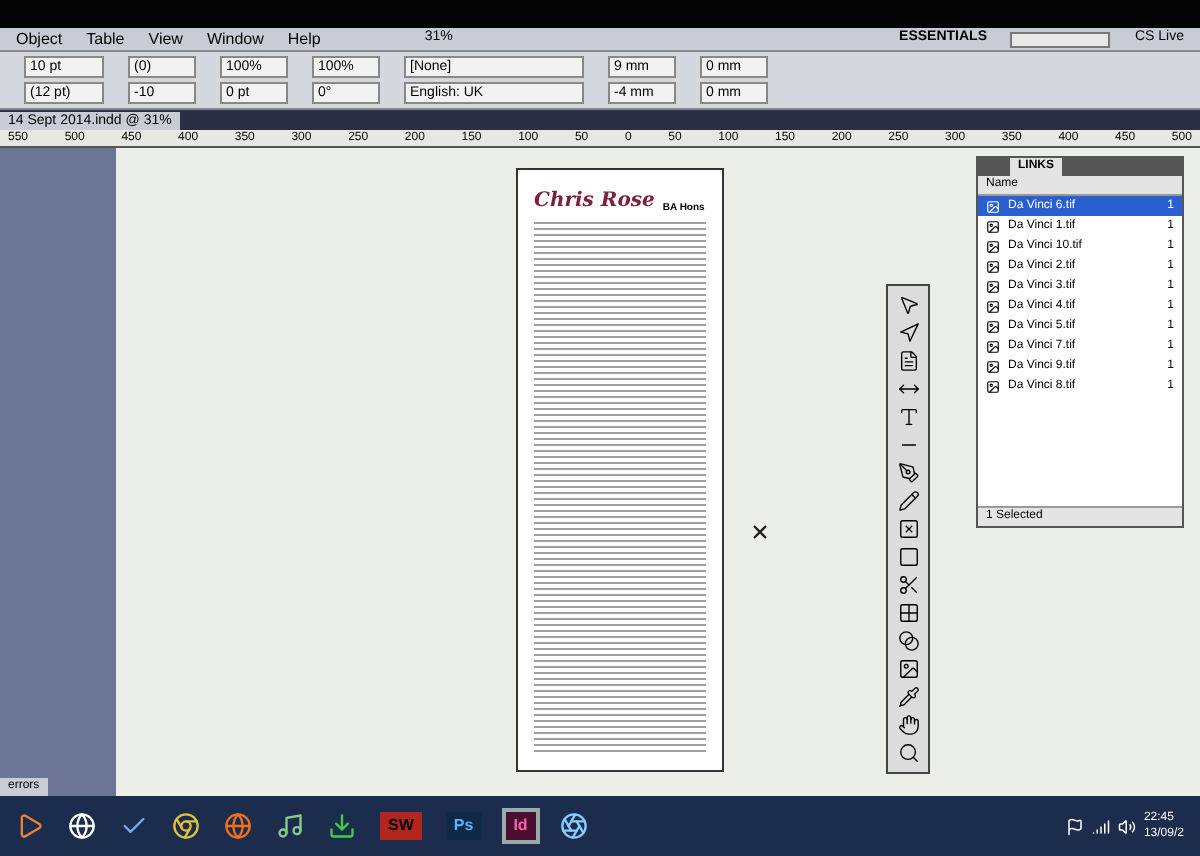  What do you see at coordinates (290, 826) in the screenshot?
I see `music-icon` at bounding box center [290, 826].